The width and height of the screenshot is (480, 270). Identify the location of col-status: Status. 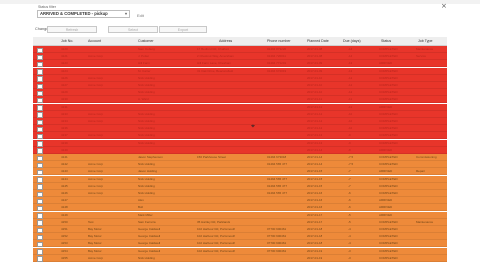
(386, 41).